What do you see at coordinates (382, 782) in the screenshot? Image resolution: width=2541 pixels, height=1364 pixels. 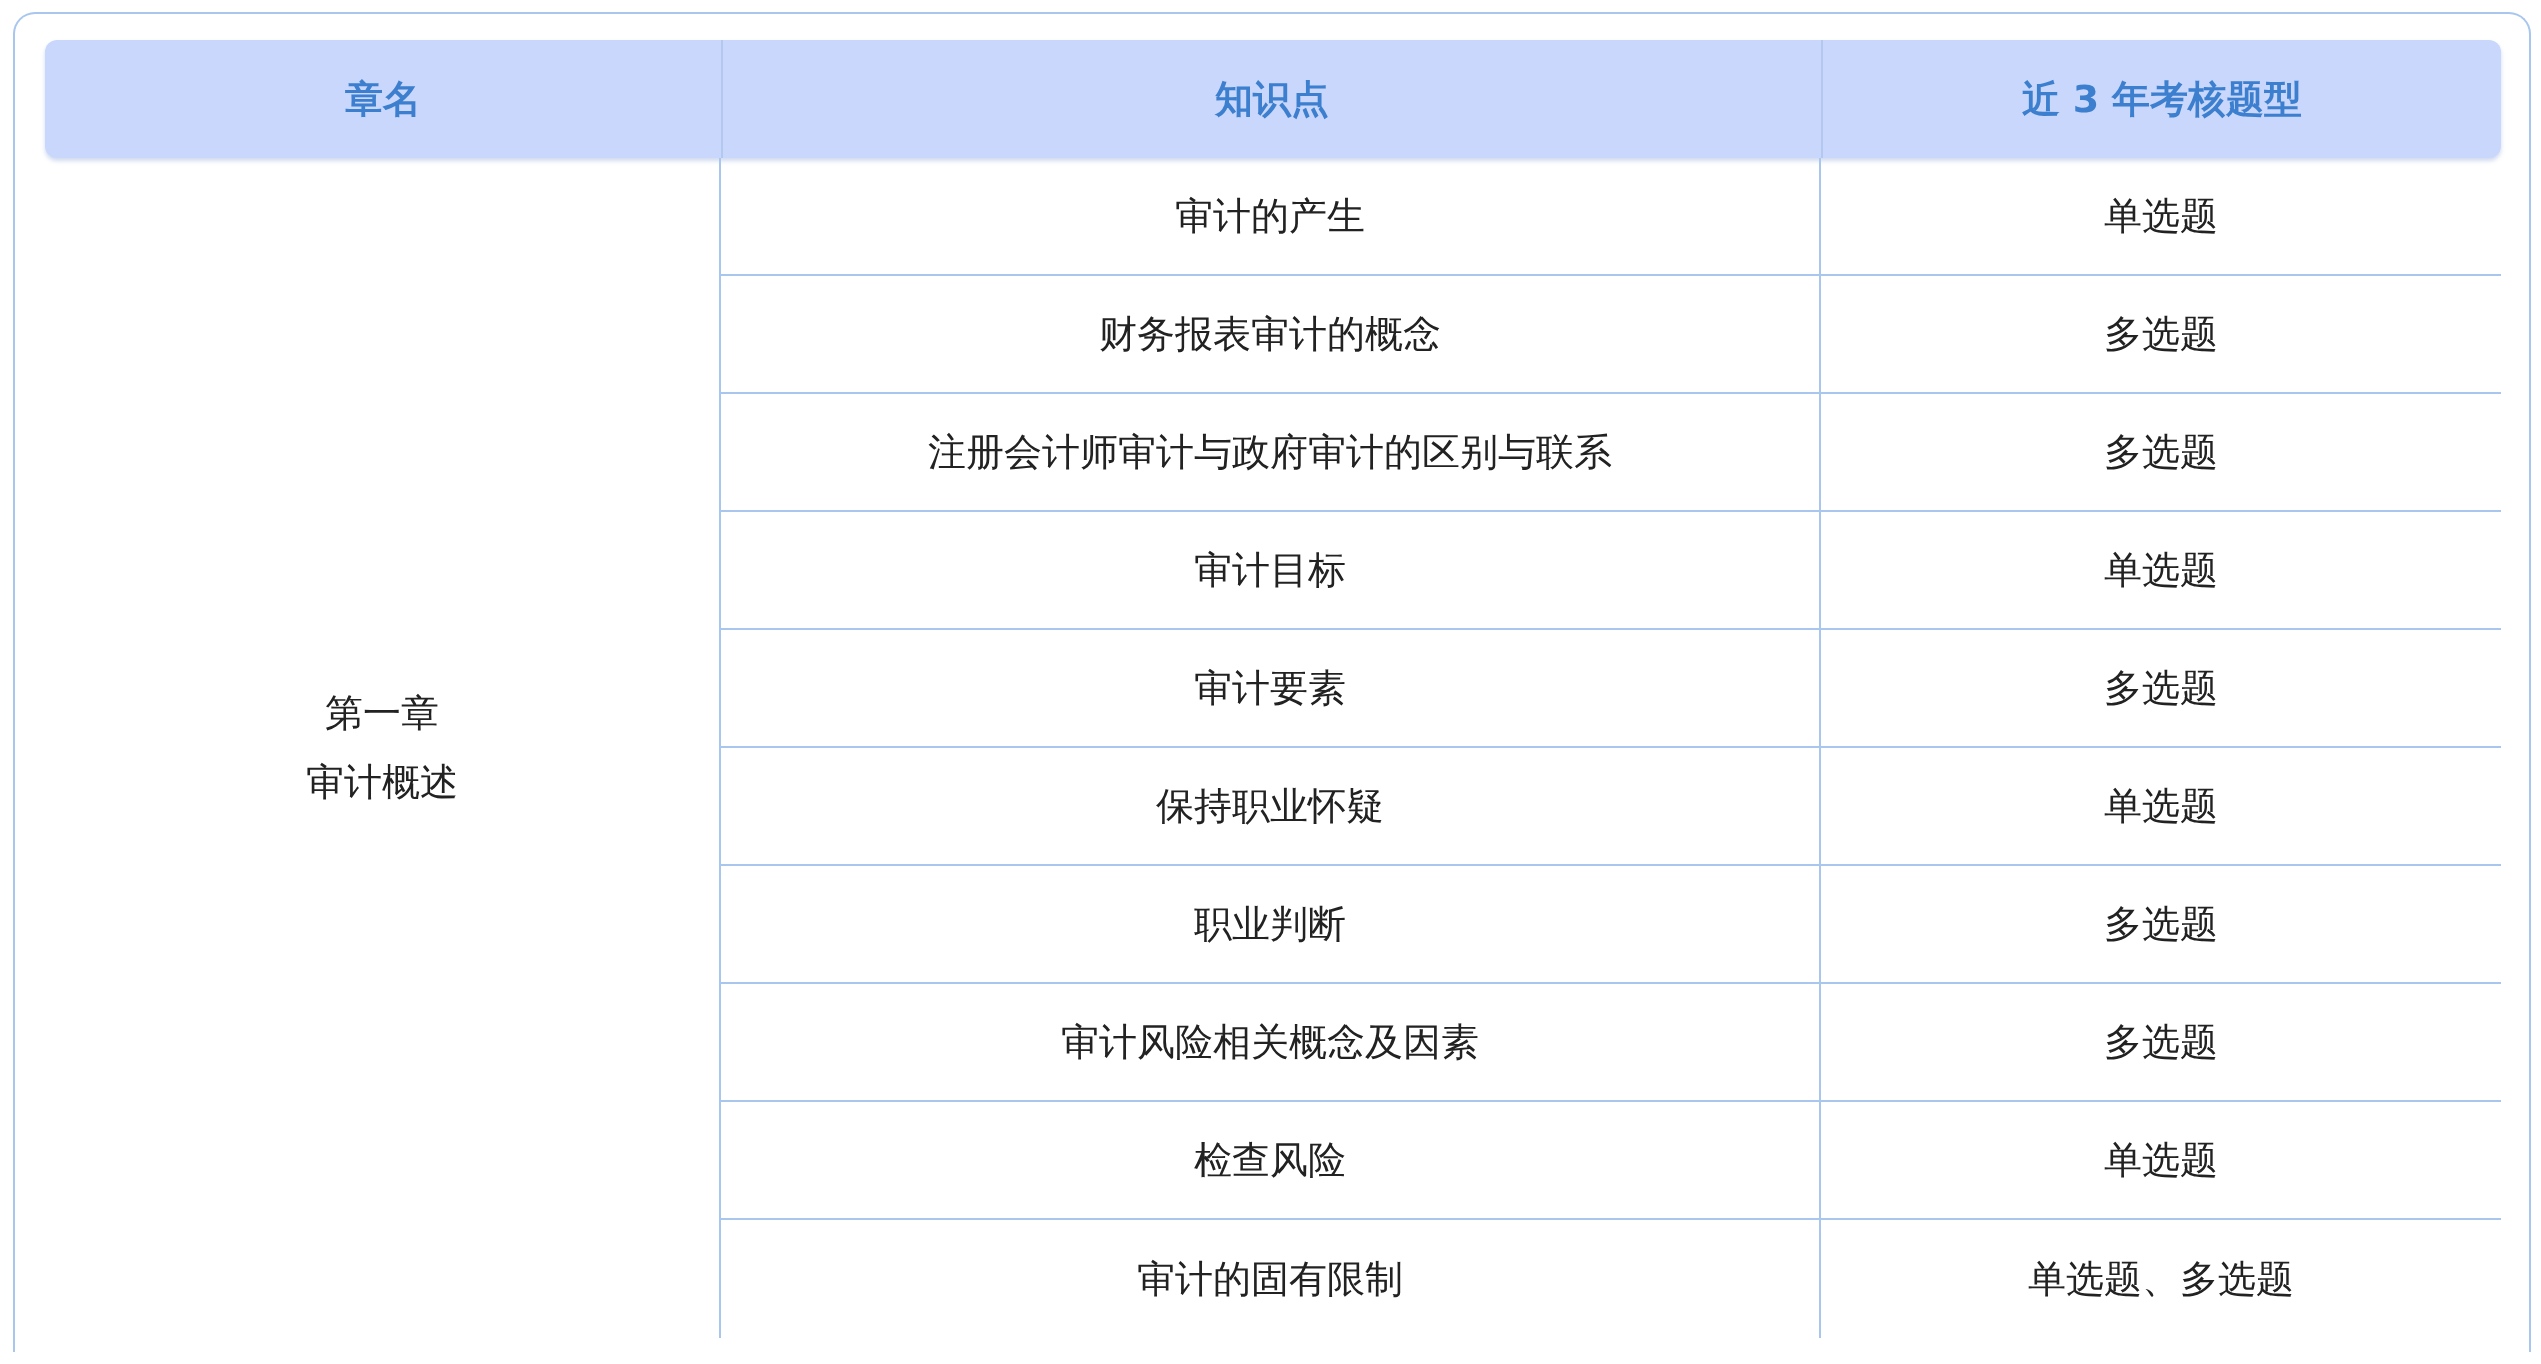 I see `chapter-title: 审计概述` at bounding box center [382, 782].